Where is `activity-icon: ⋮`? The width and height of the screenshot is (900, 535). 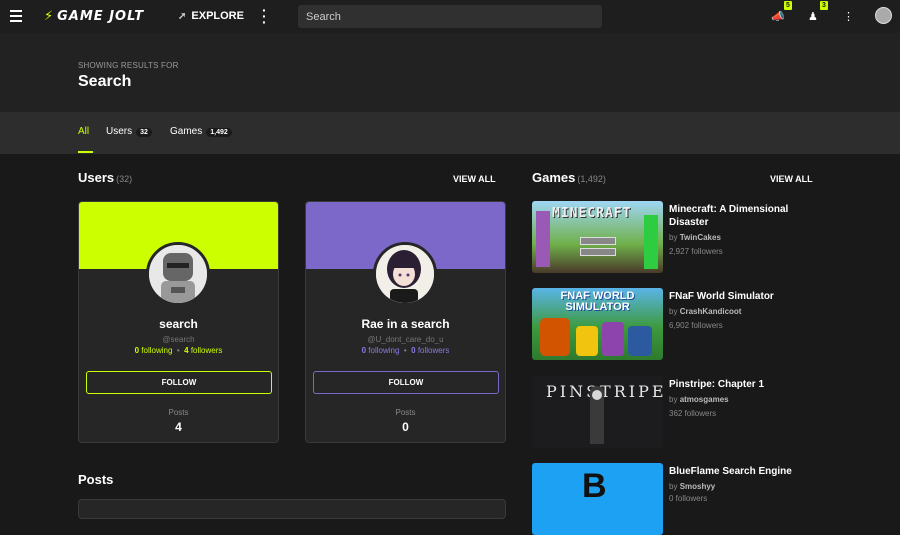
activity-icon: ⋮ is located at coordinates (848, 16).